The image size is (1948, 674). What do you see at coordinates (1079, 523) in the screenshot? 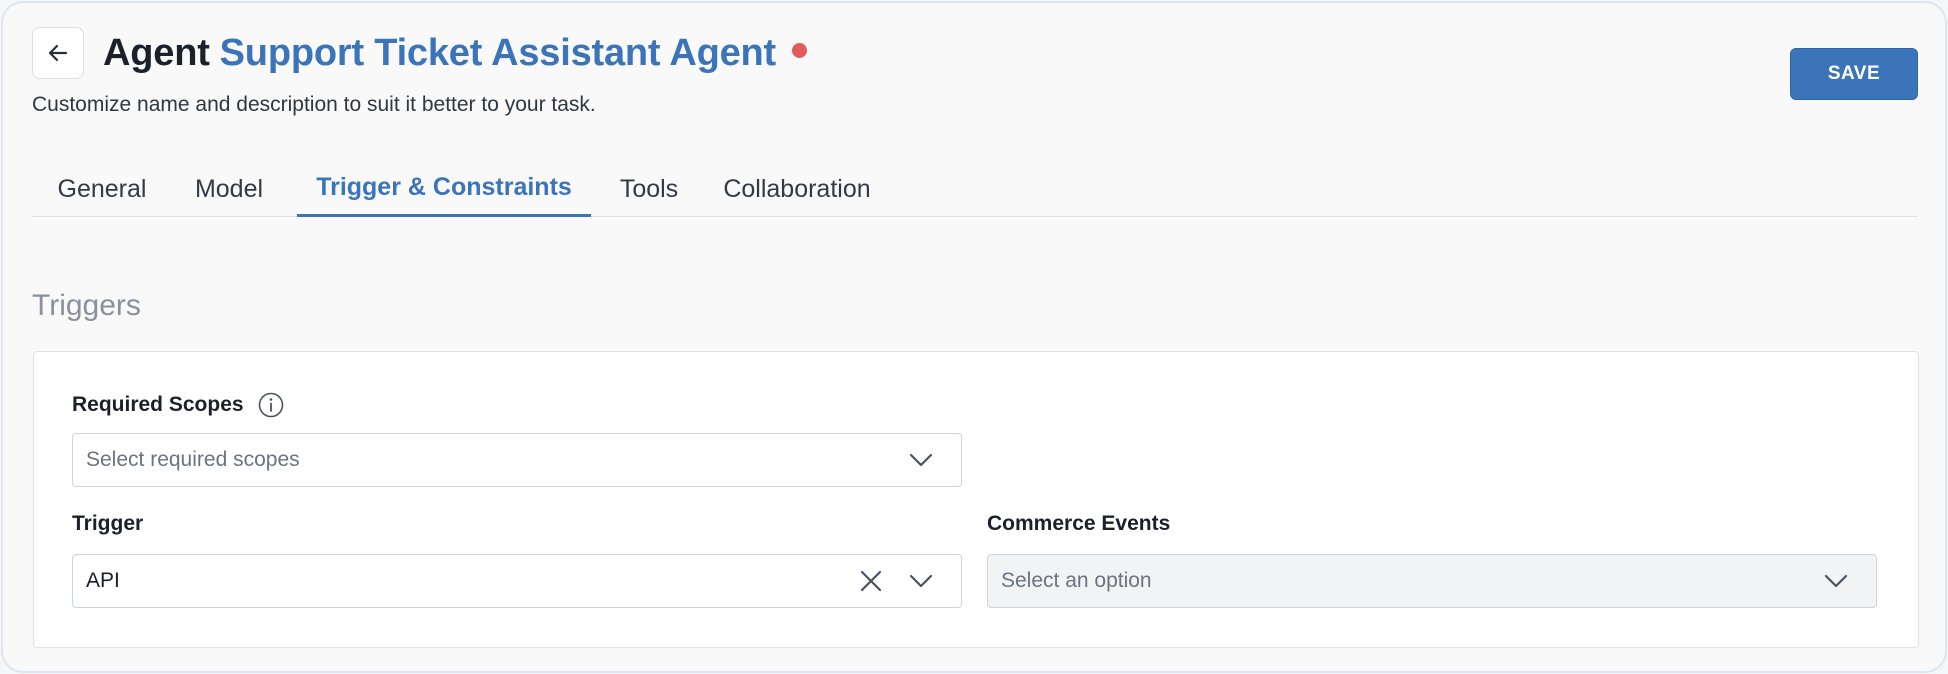
I see `commerce-events-label: Commerce Events` at bounding box center [1079, 523].